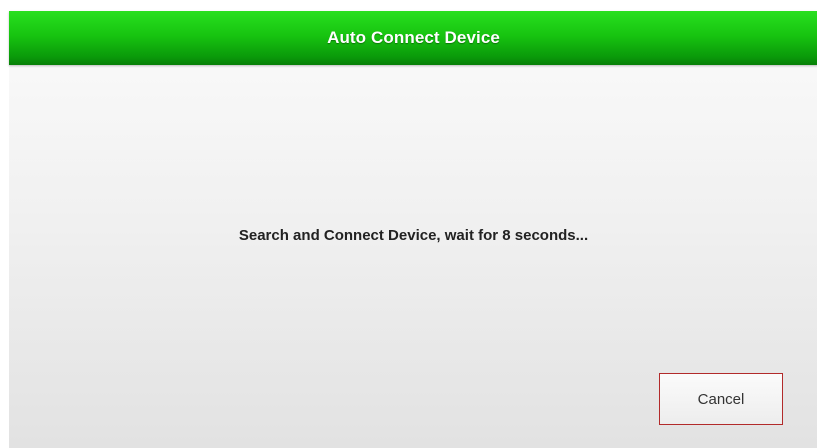 This screenshot has width=817, height=448. I want to click on cancel-button: Cancel, so click(721, 399).